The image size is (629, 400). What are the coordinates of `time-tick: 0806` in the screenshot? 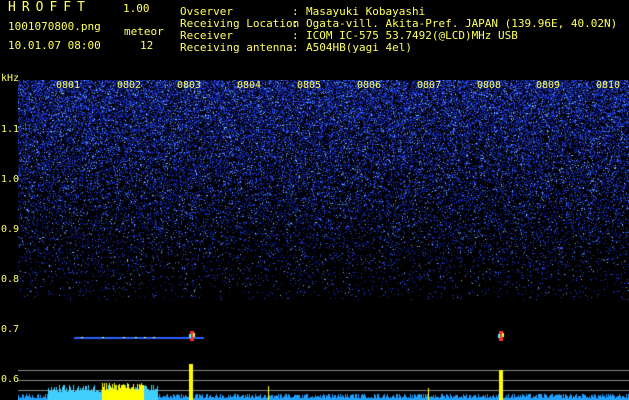 It's located at (369, 85).